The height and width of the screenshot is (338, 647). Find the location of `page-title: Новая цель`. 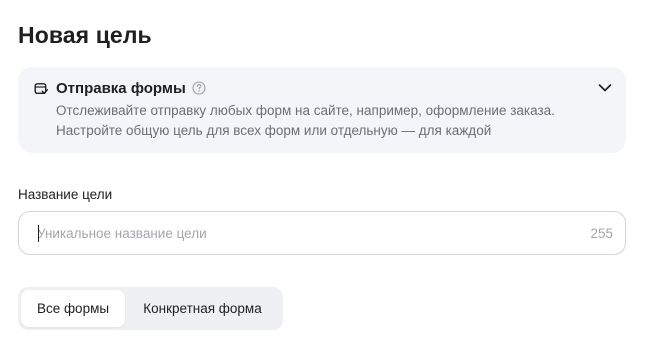

page-title: Новая цель is located at coordinates (85, 35).